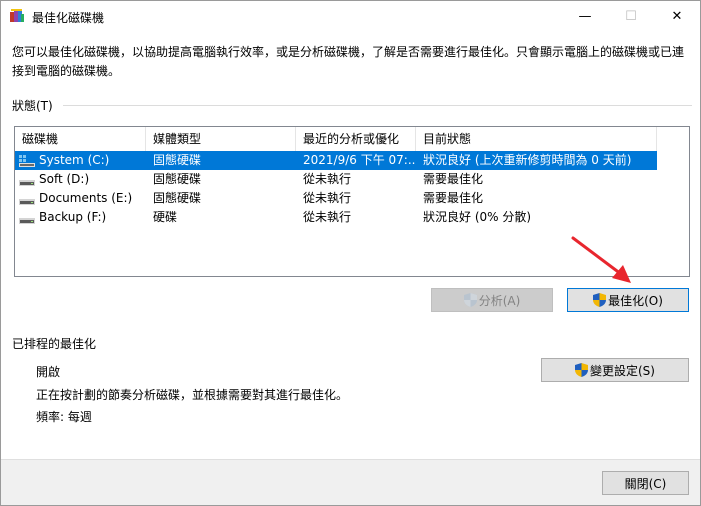  I want to click on column-header-drive: 磁碟機, so click(80, 139).